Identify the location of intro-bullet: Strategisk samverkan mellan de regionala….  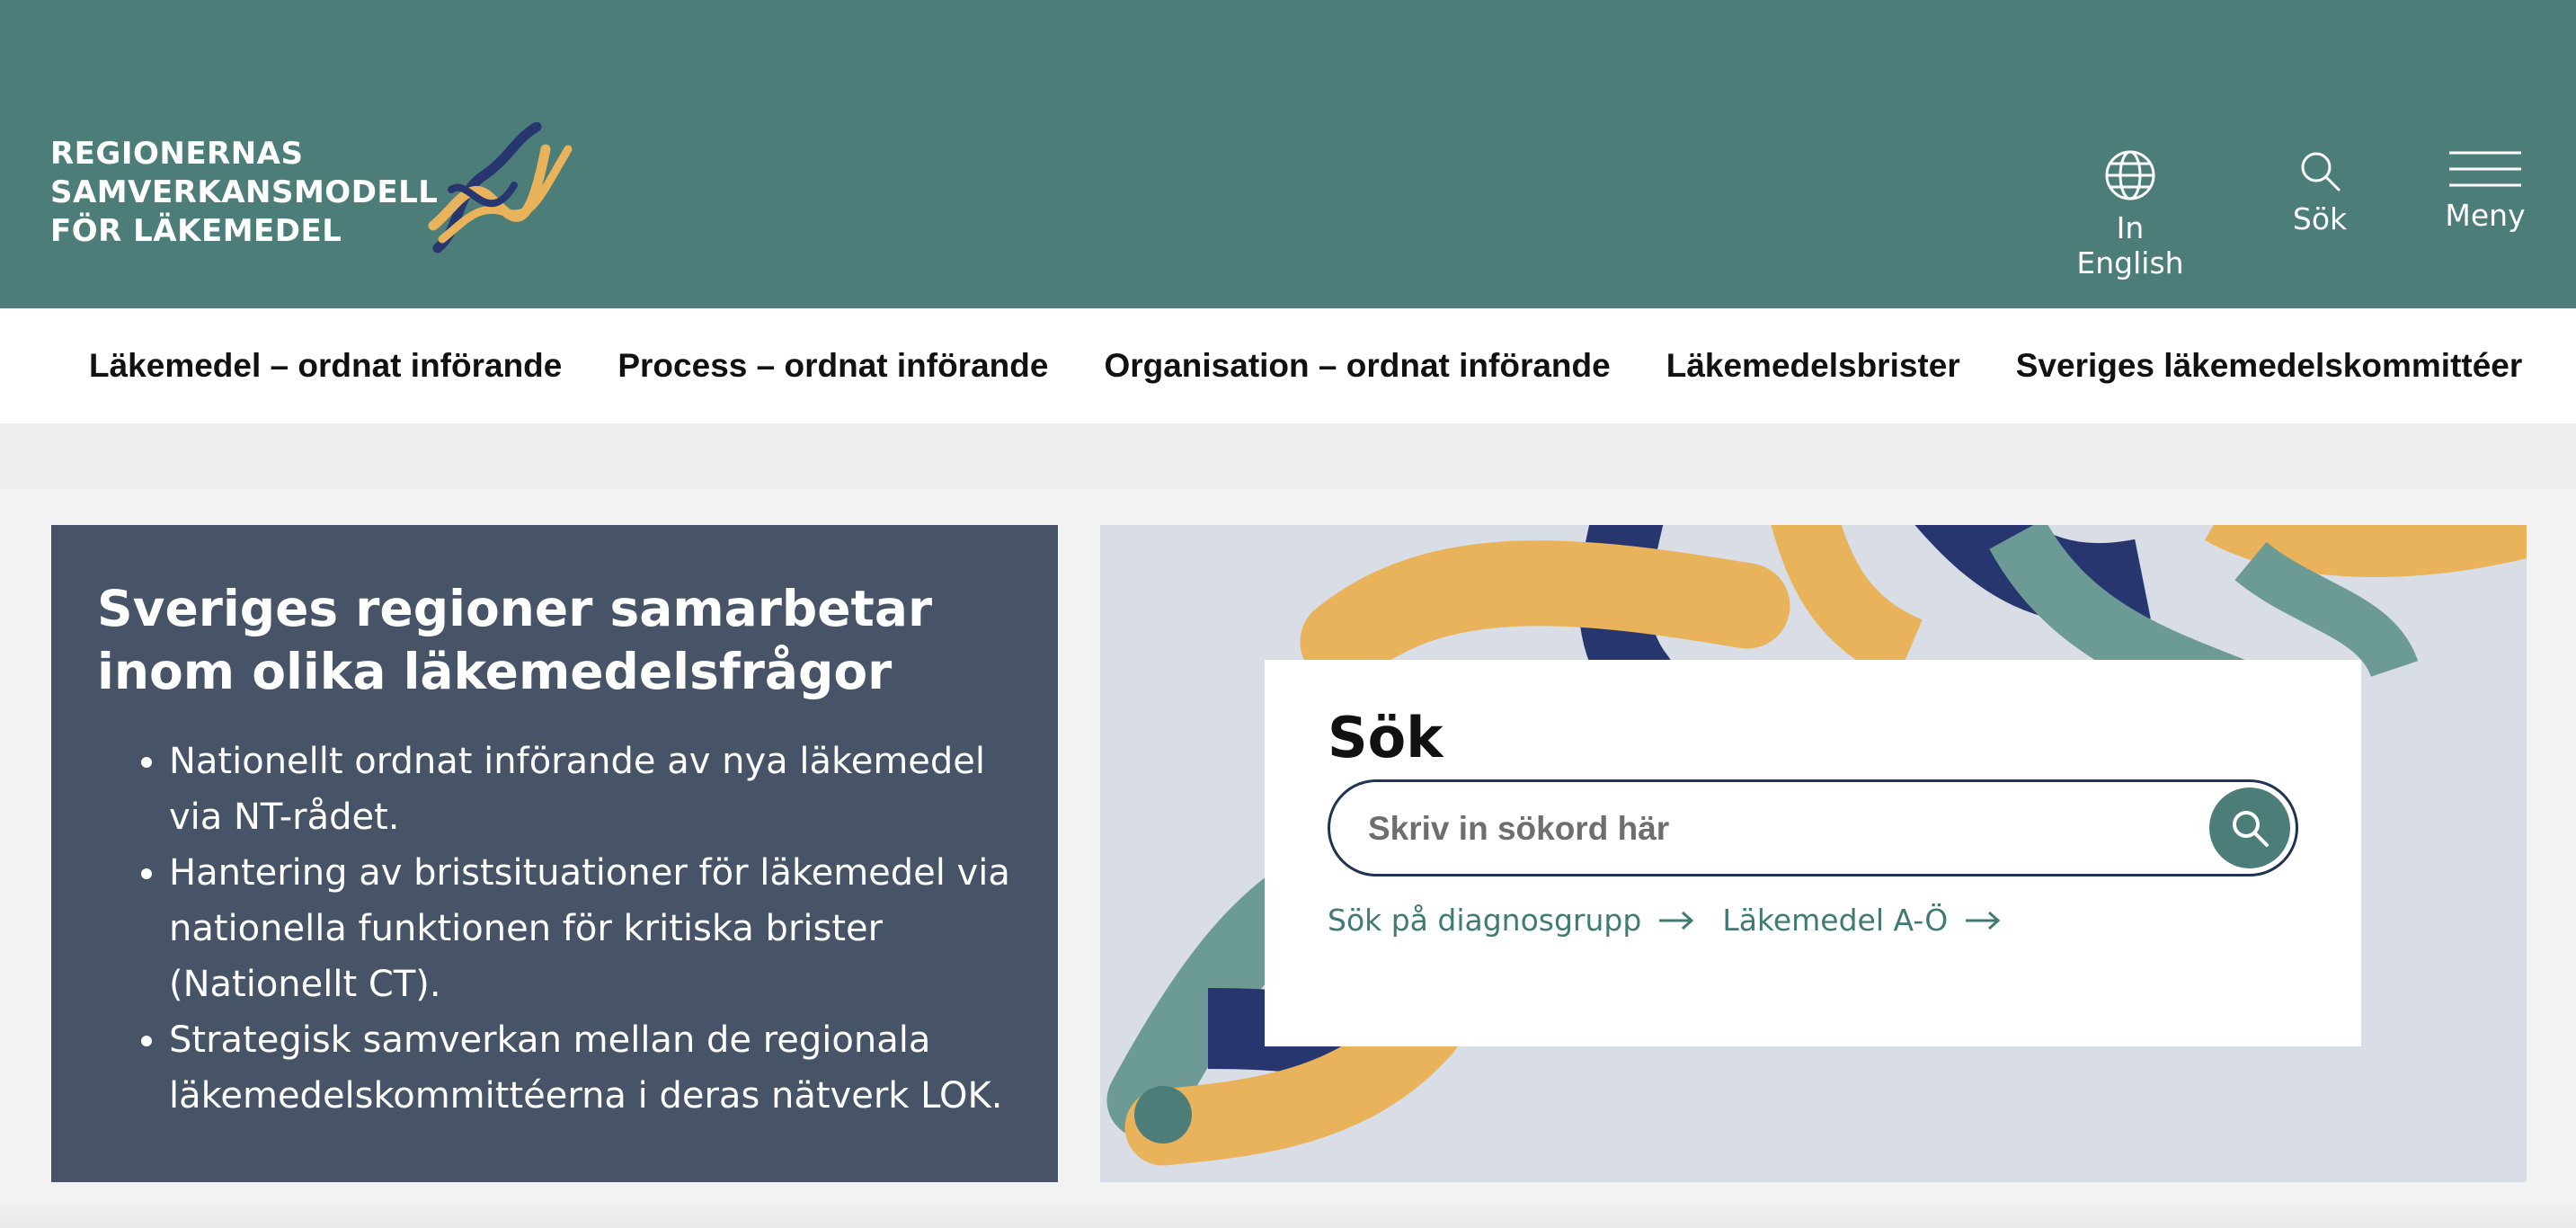
(591, 1068).